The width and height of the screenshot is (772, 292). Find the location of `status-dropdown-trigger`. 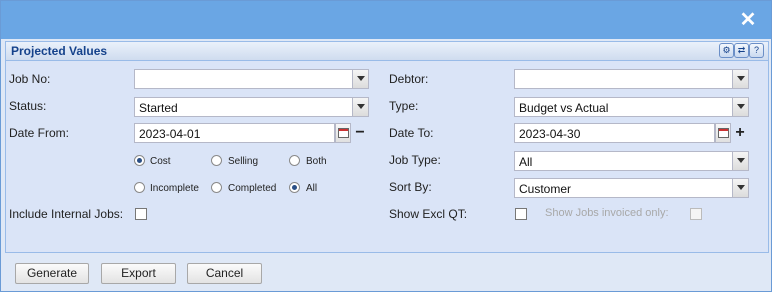

status-dropdown-trigger is located at coordinates (360, 107).